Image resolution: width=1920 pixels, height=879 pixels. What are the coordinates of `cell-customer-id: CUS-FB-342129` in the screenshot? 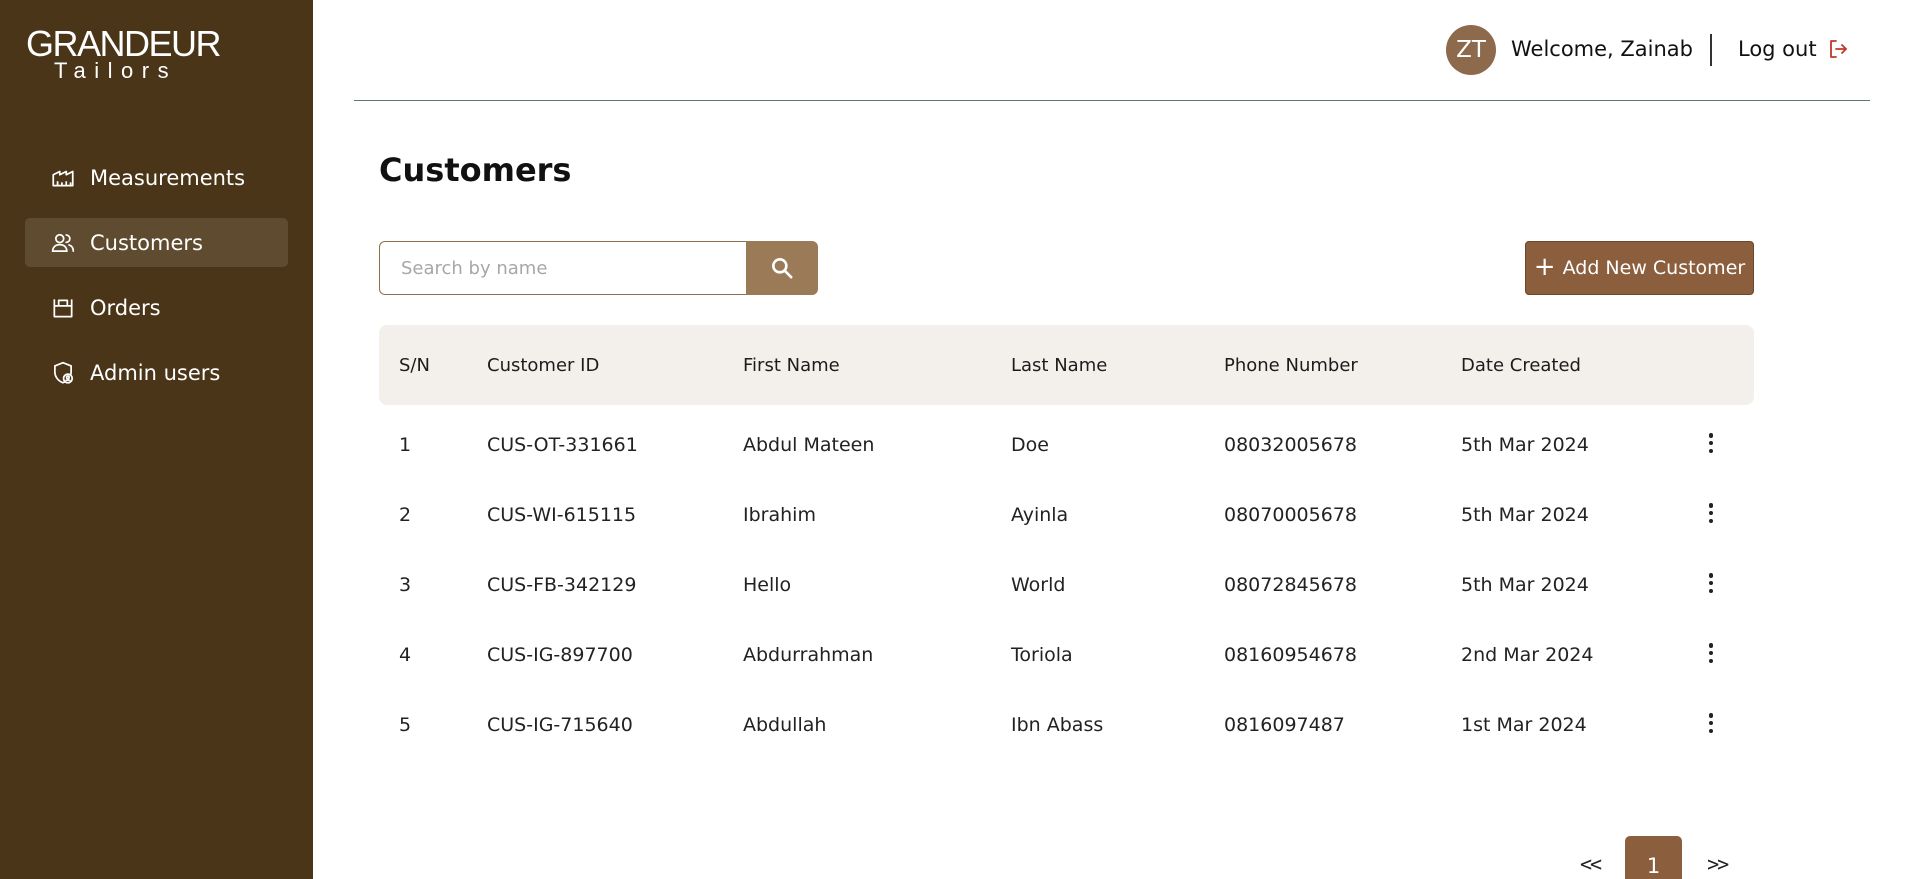 It's located at (562, 585).